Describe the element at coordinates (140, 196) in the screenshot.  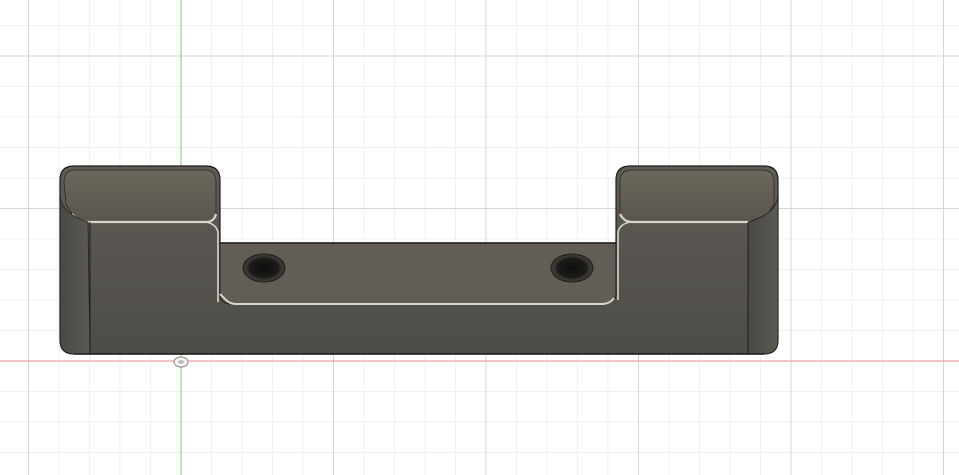
I see `left-post-top-face` at that location.